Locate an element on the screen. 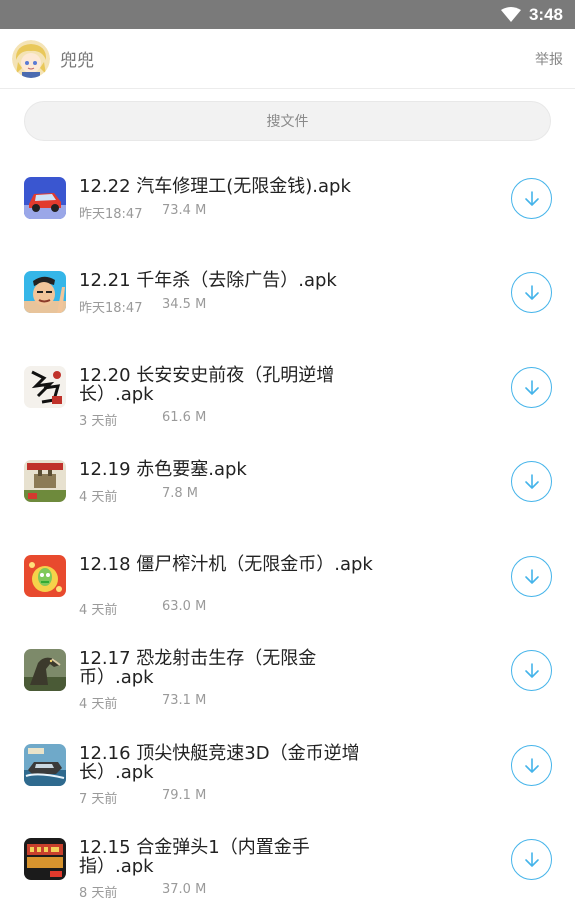 The width and height of the screenshot is (575, 920). file-size: 34.5 M is located at coordinates (184, 304).